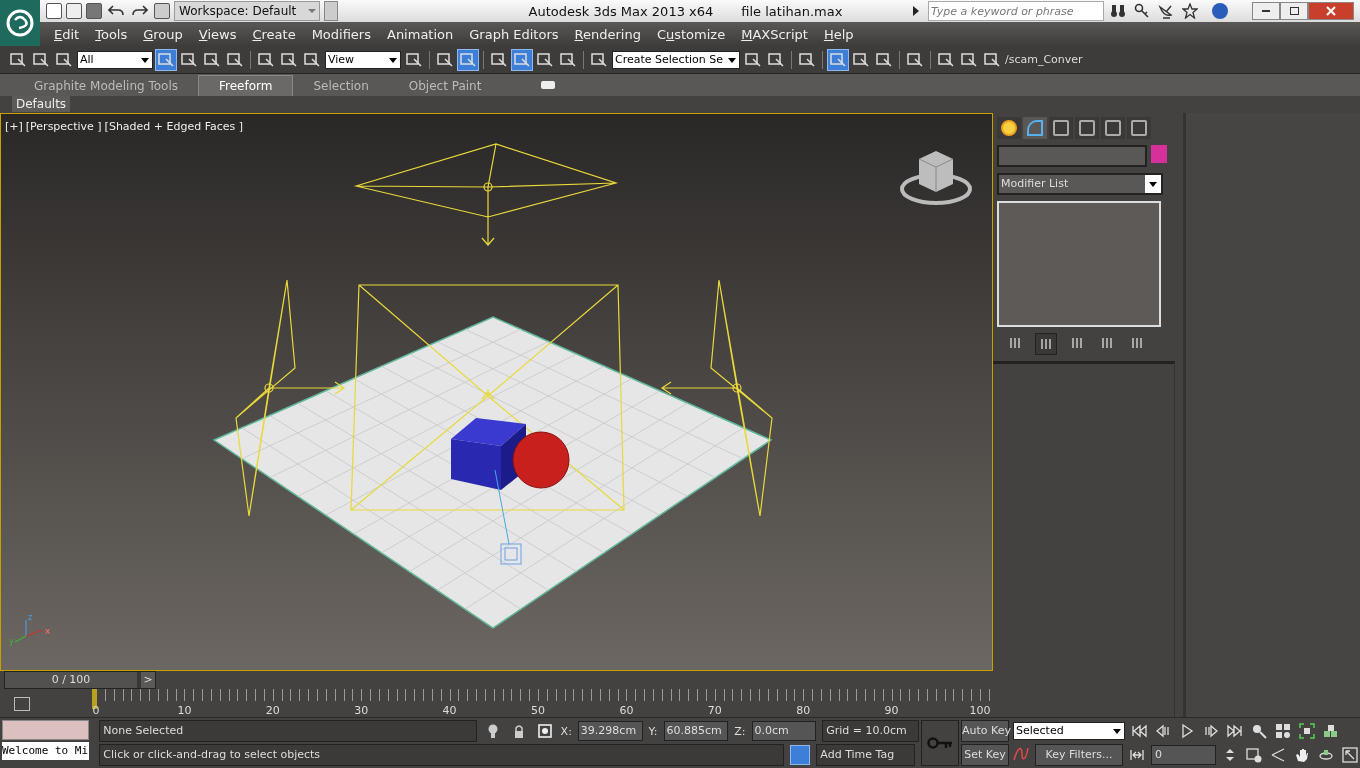 This screenshot has height=768, width=1360. What do you see at coordinates (1080, 184) in the screenshot?
I see `modifier-list-dropdown: Modifier List` at bounding box center [1080, 184].